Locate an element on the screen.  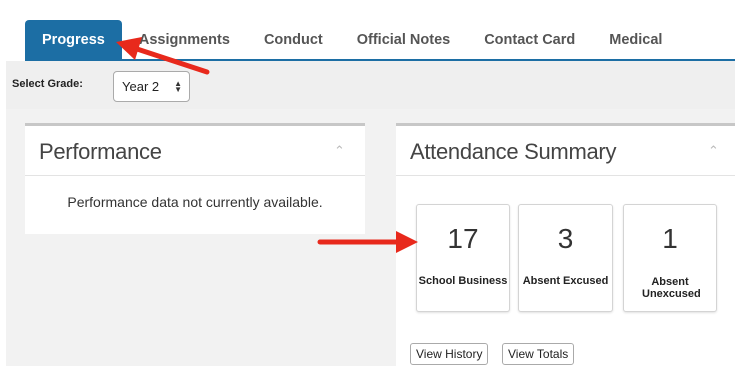
select-arrows-icon: ▲ ▼ is located at coordinates (178, 86).